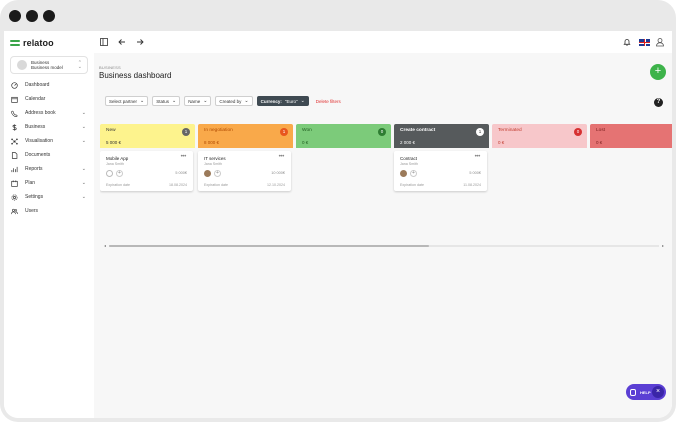 The image size is (676, 422). Describe the element at coordinates (32, 16) in the screenshot. I see `window-dot-minimize` at that location.